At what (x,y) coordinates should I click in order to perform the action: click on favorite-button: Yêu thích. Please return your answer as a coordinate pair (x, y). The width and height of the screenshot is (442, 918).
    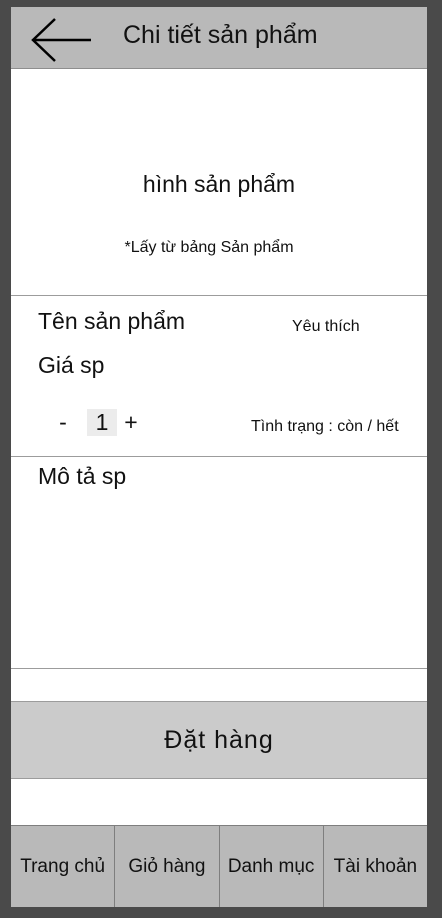
    Looking at the image, I should click on (326, 327).